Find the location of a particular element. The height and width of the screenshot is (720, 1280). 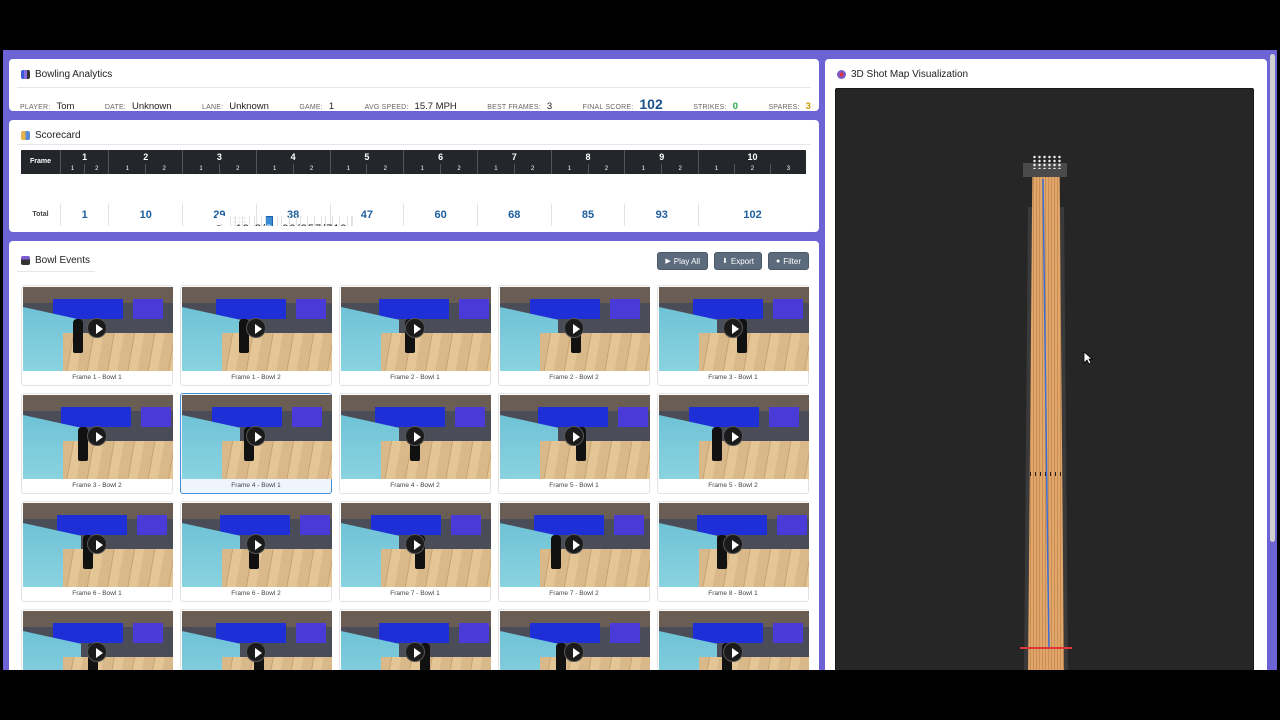

bowl-event-thumbnail: Frame 1 - Bowl 2 is located at coordinates (256, 335).